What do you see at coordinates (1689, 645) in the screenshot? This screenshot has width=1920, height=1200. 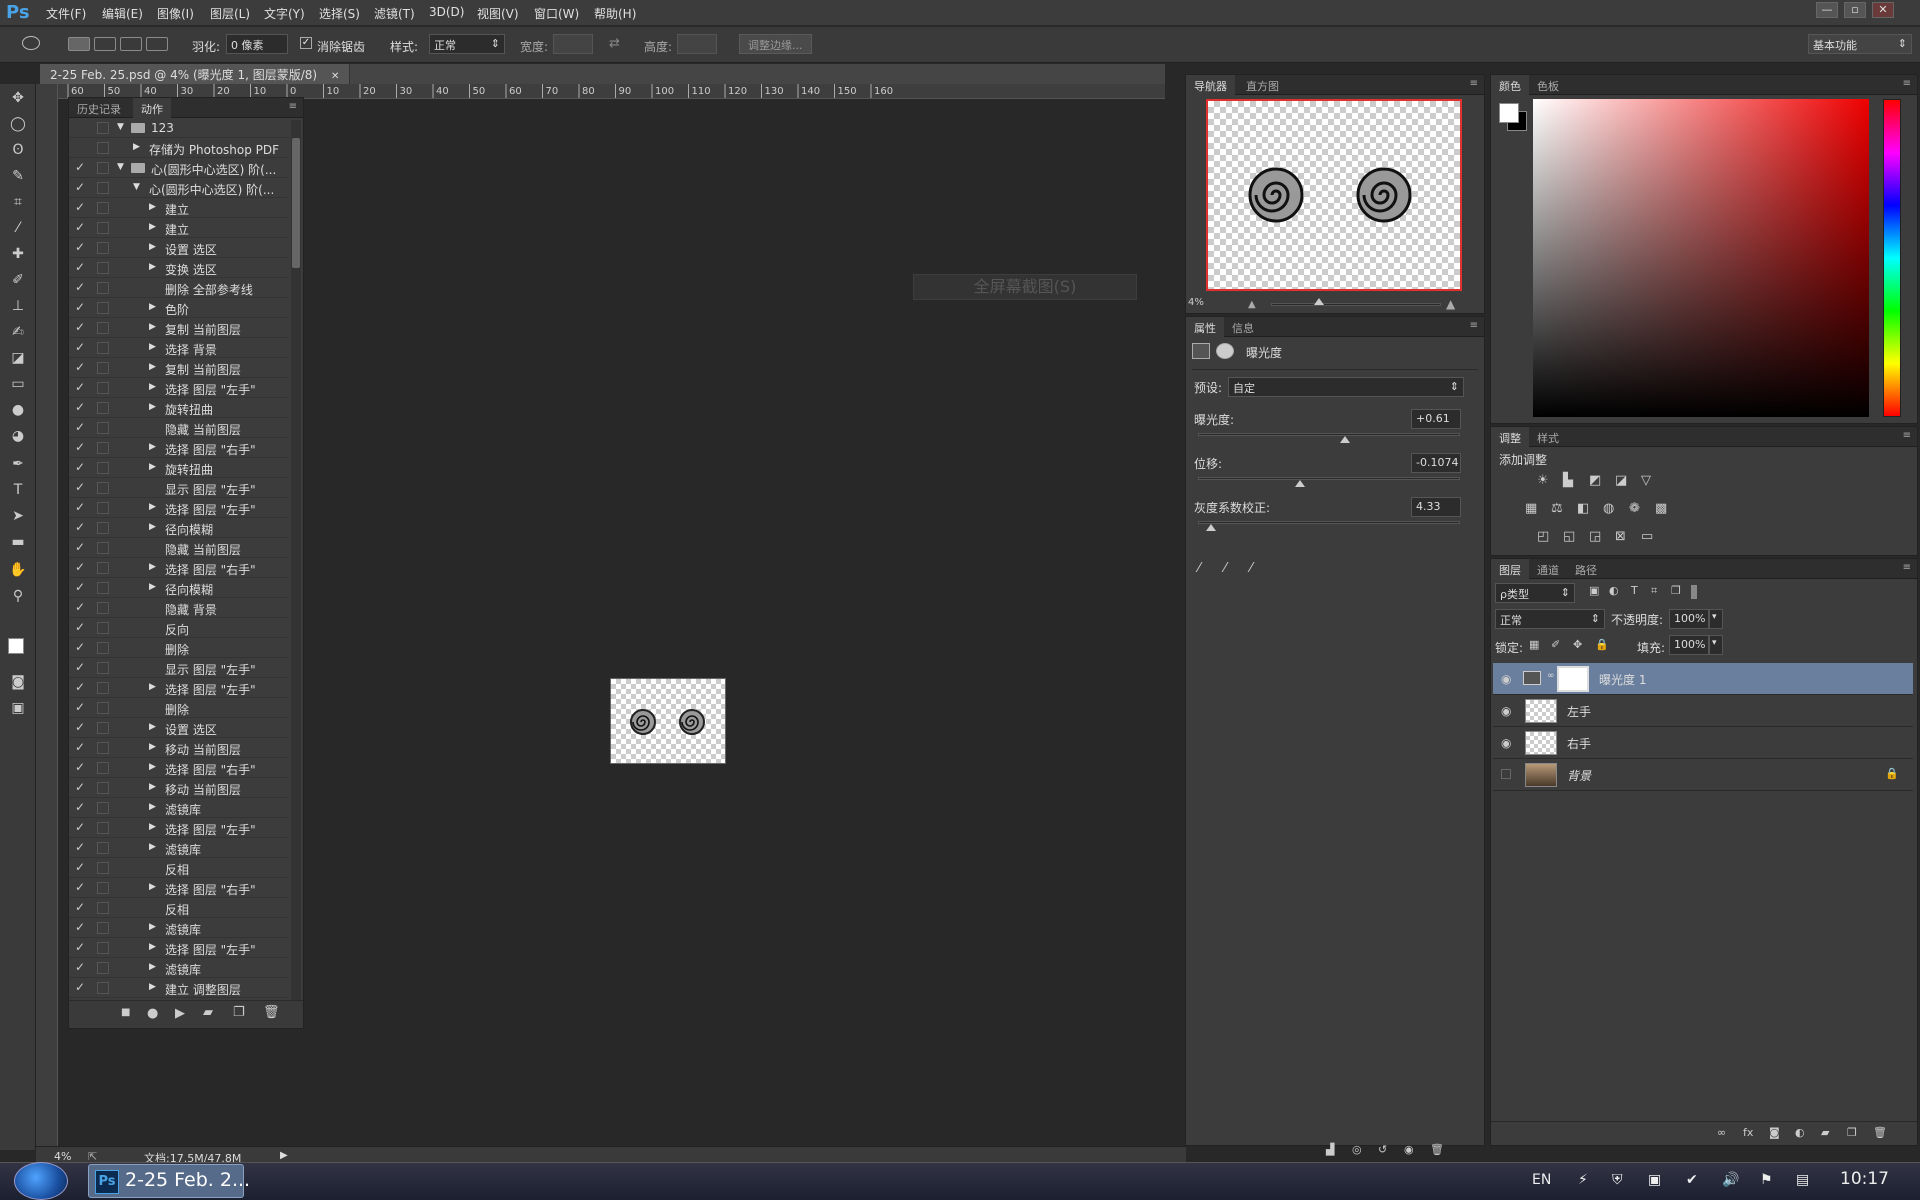 I see `fill-input: 100%` at bounding box center [1689, 645].